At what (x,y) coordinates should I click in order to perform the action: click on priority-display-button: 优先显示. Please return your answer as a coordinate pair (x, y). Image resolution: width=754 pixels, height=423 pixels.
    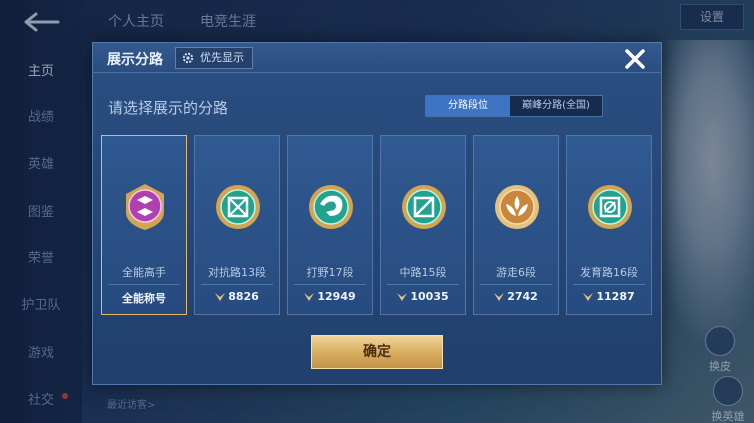
    Looking at the image, I should click on (214, 58).